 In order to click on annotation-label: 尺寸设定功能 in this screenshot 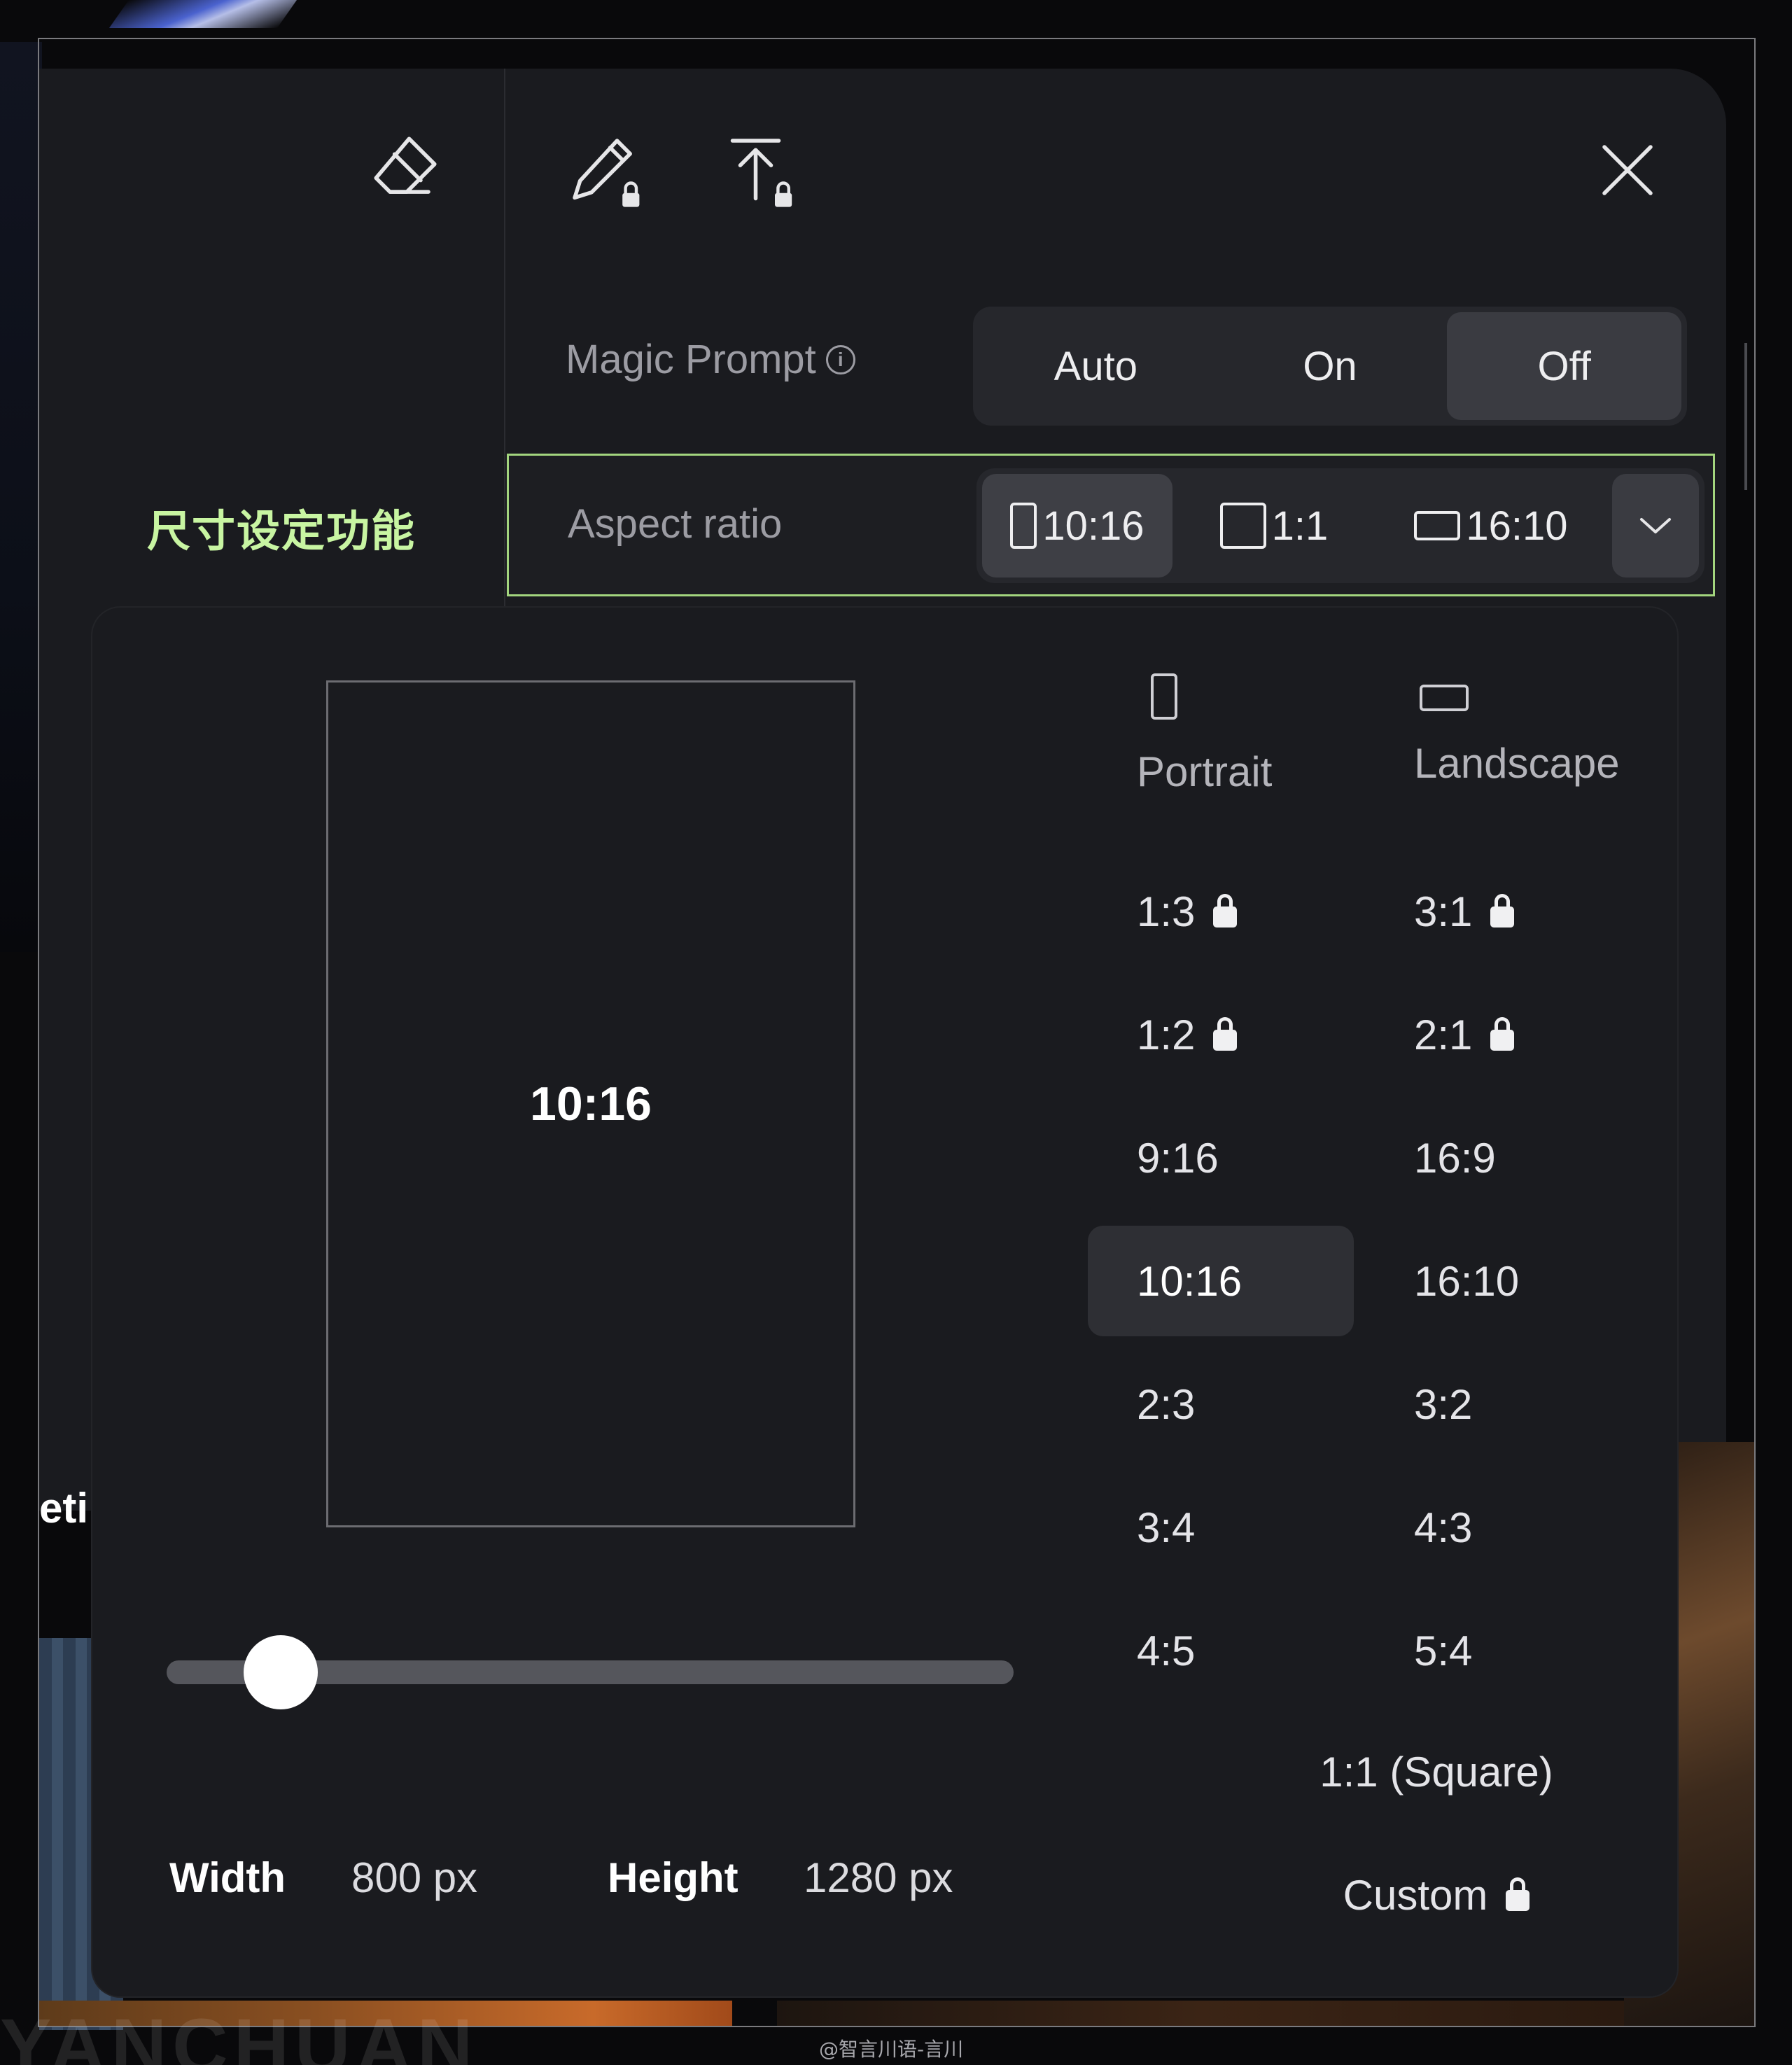, I will do `click(281, 530)`.